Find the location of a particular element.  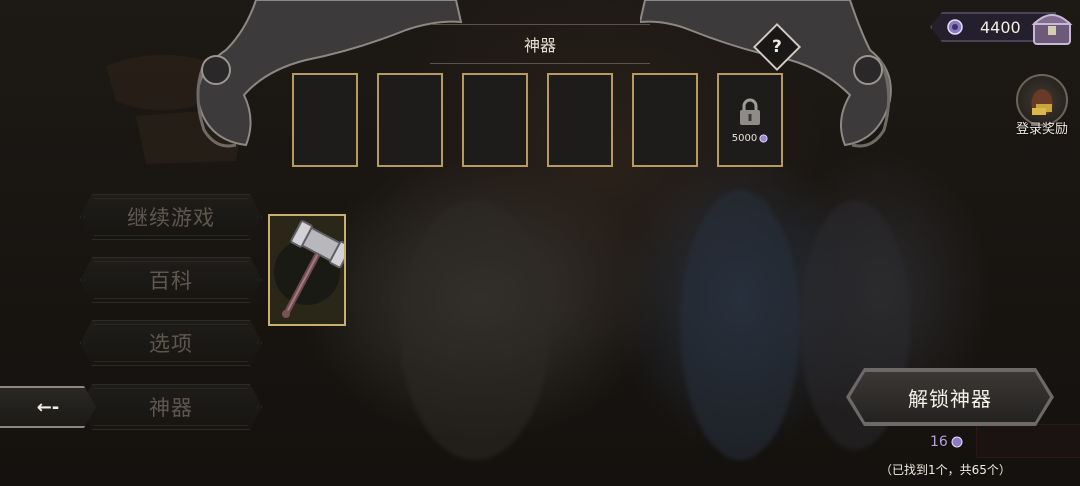

menu-continue-label: 继续游戏 is located at coordinates (171, 218).